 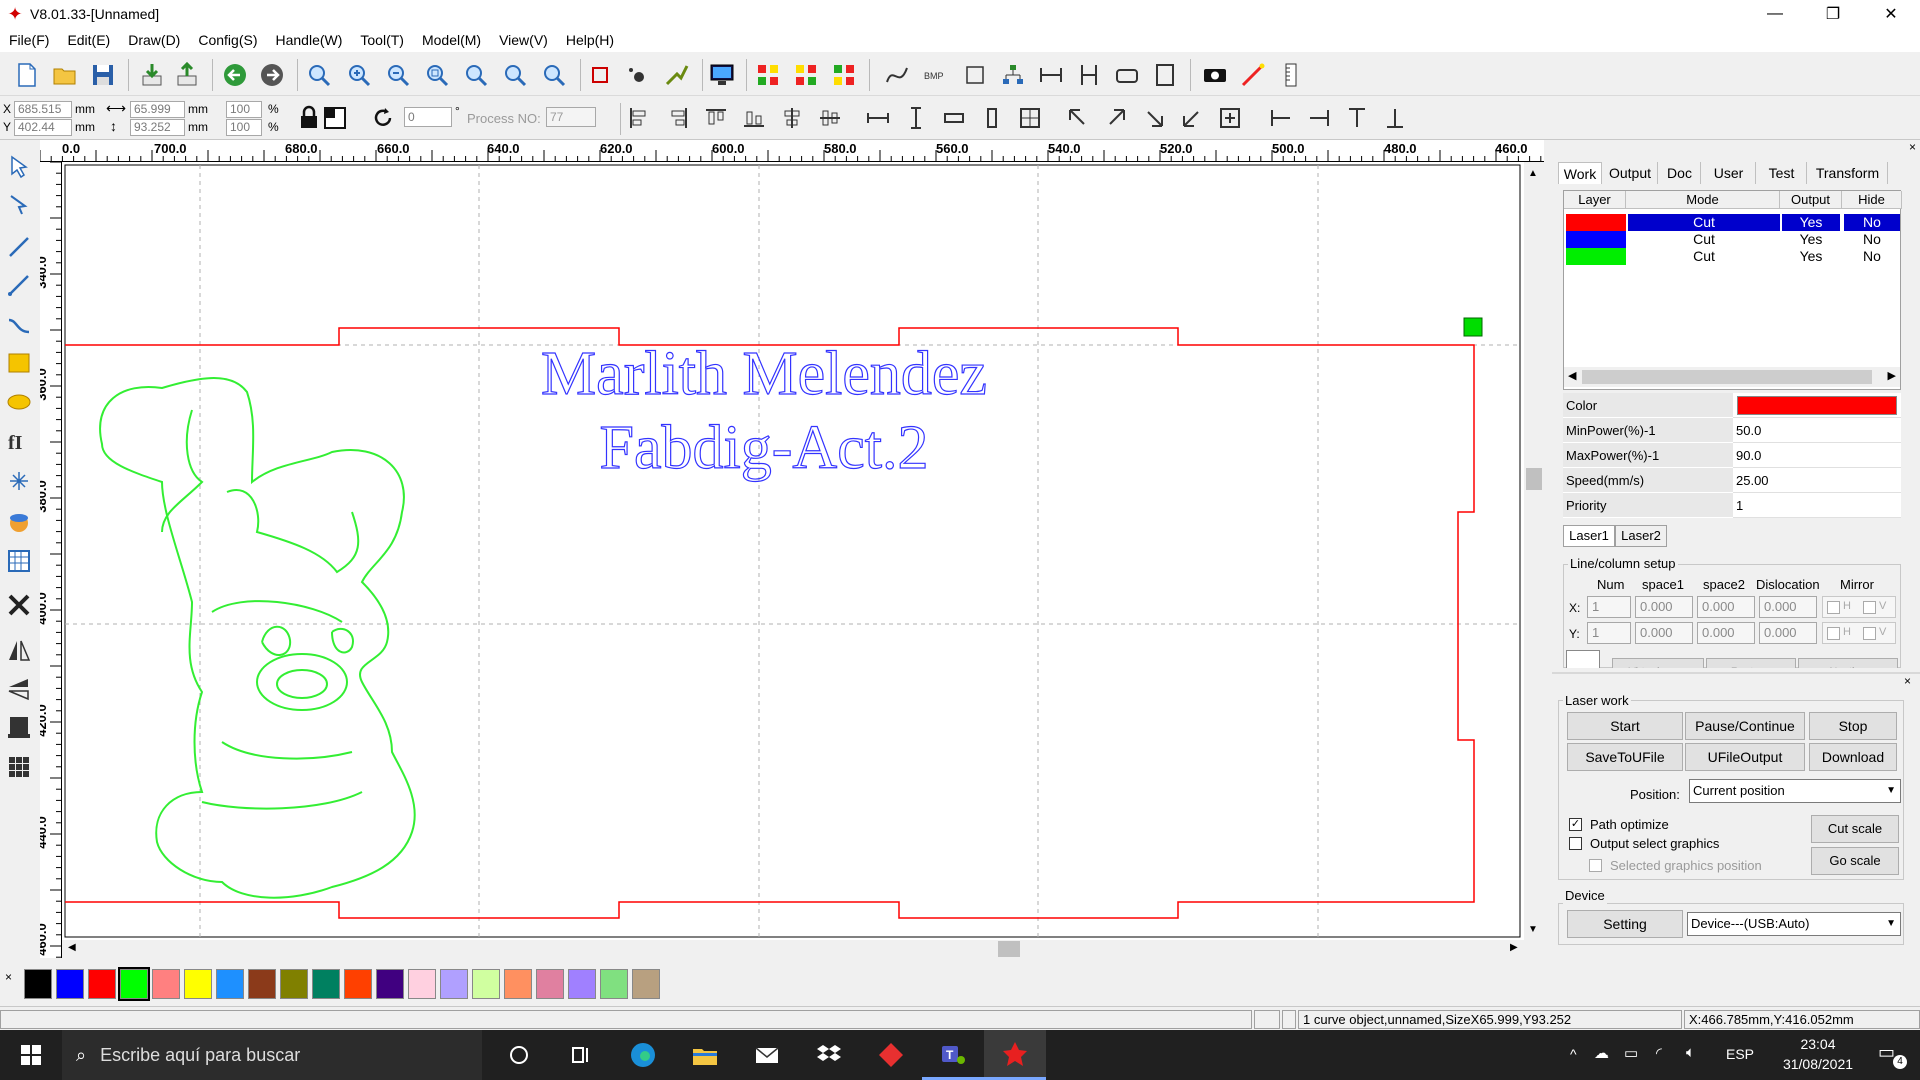 What do you see at coordinates (639, 118) in the screenshot?
I see `align-left-icon` at bounding box center [639, 118].